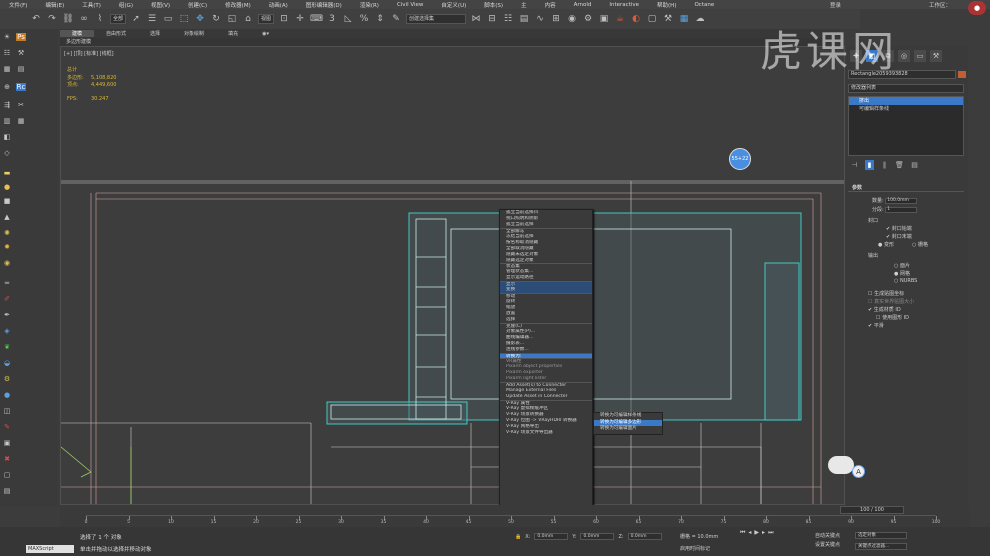 The width and height of the screenshot is (990, 556). Describe the element at coordinates (906, 188) in the screenshot. I see `params-header: 参数` at that location.